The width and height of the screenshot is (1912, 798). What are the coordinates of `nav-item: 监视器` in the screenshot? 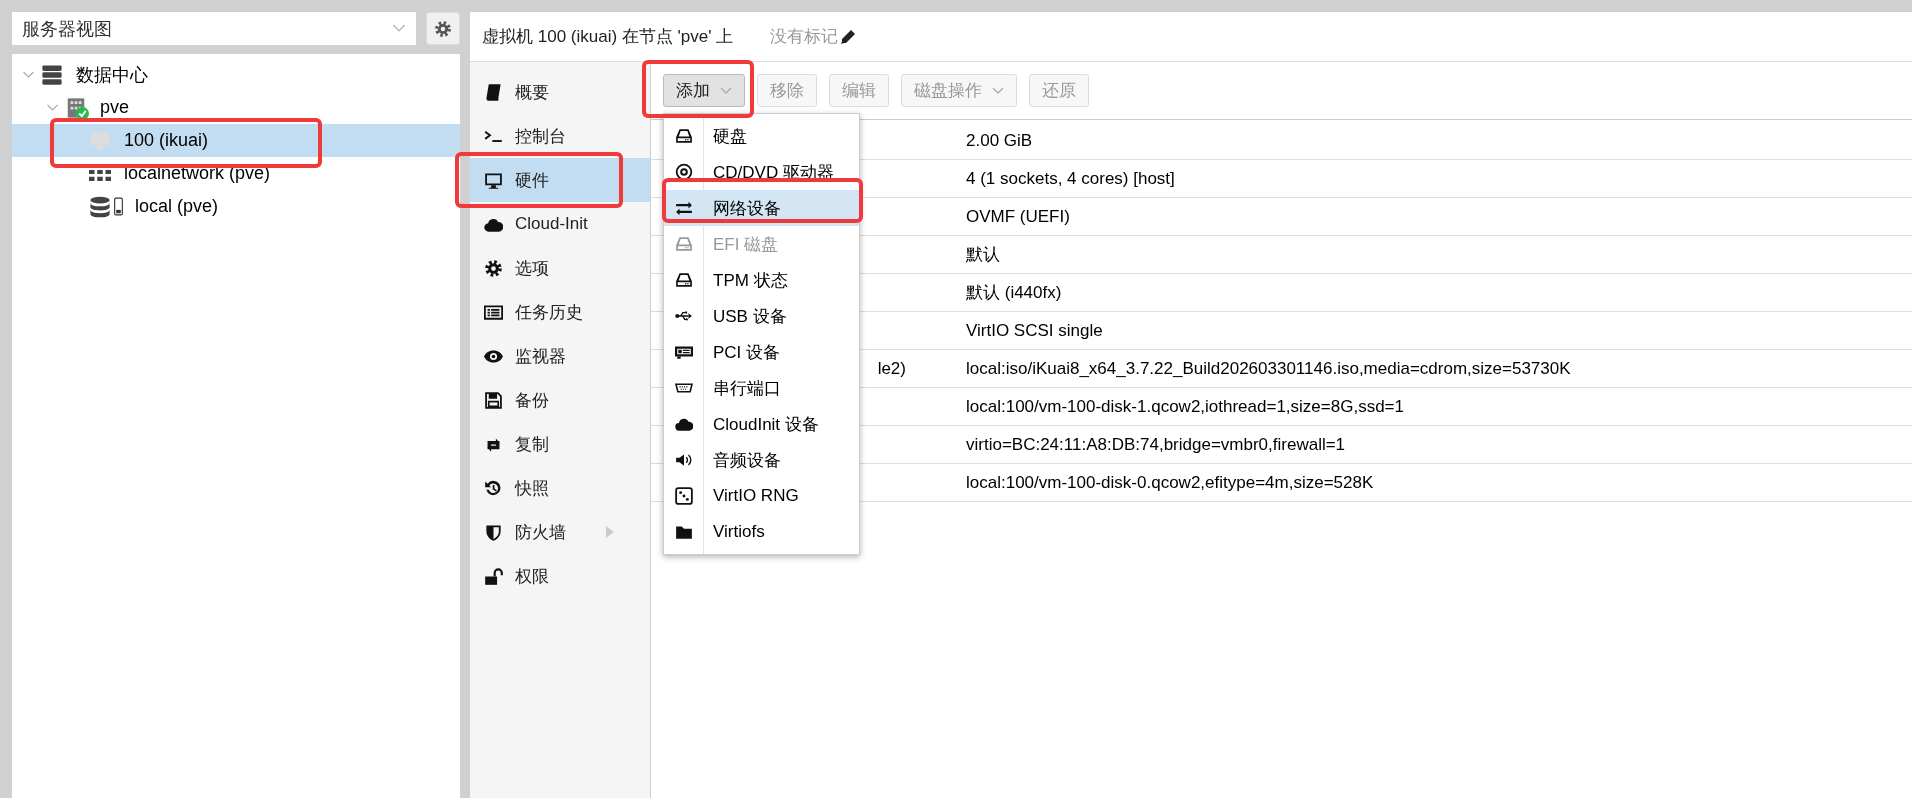 It's located at (560, 356).